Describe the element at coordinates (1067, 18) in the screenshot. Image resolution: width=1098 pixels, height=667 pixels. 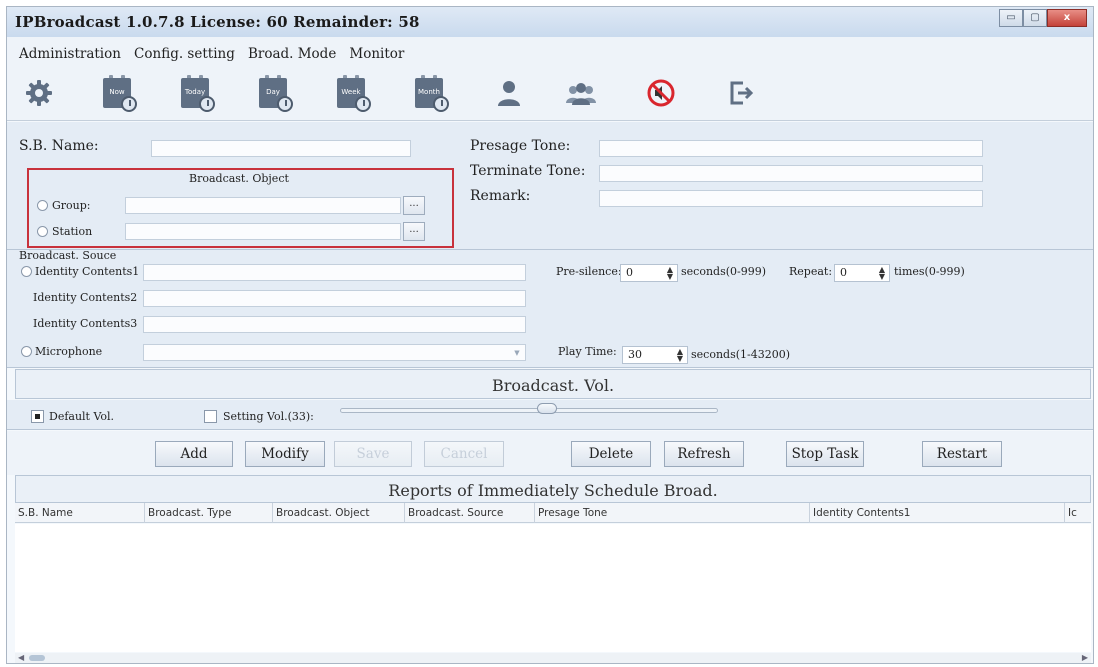
I see `close-button: x` at that location.